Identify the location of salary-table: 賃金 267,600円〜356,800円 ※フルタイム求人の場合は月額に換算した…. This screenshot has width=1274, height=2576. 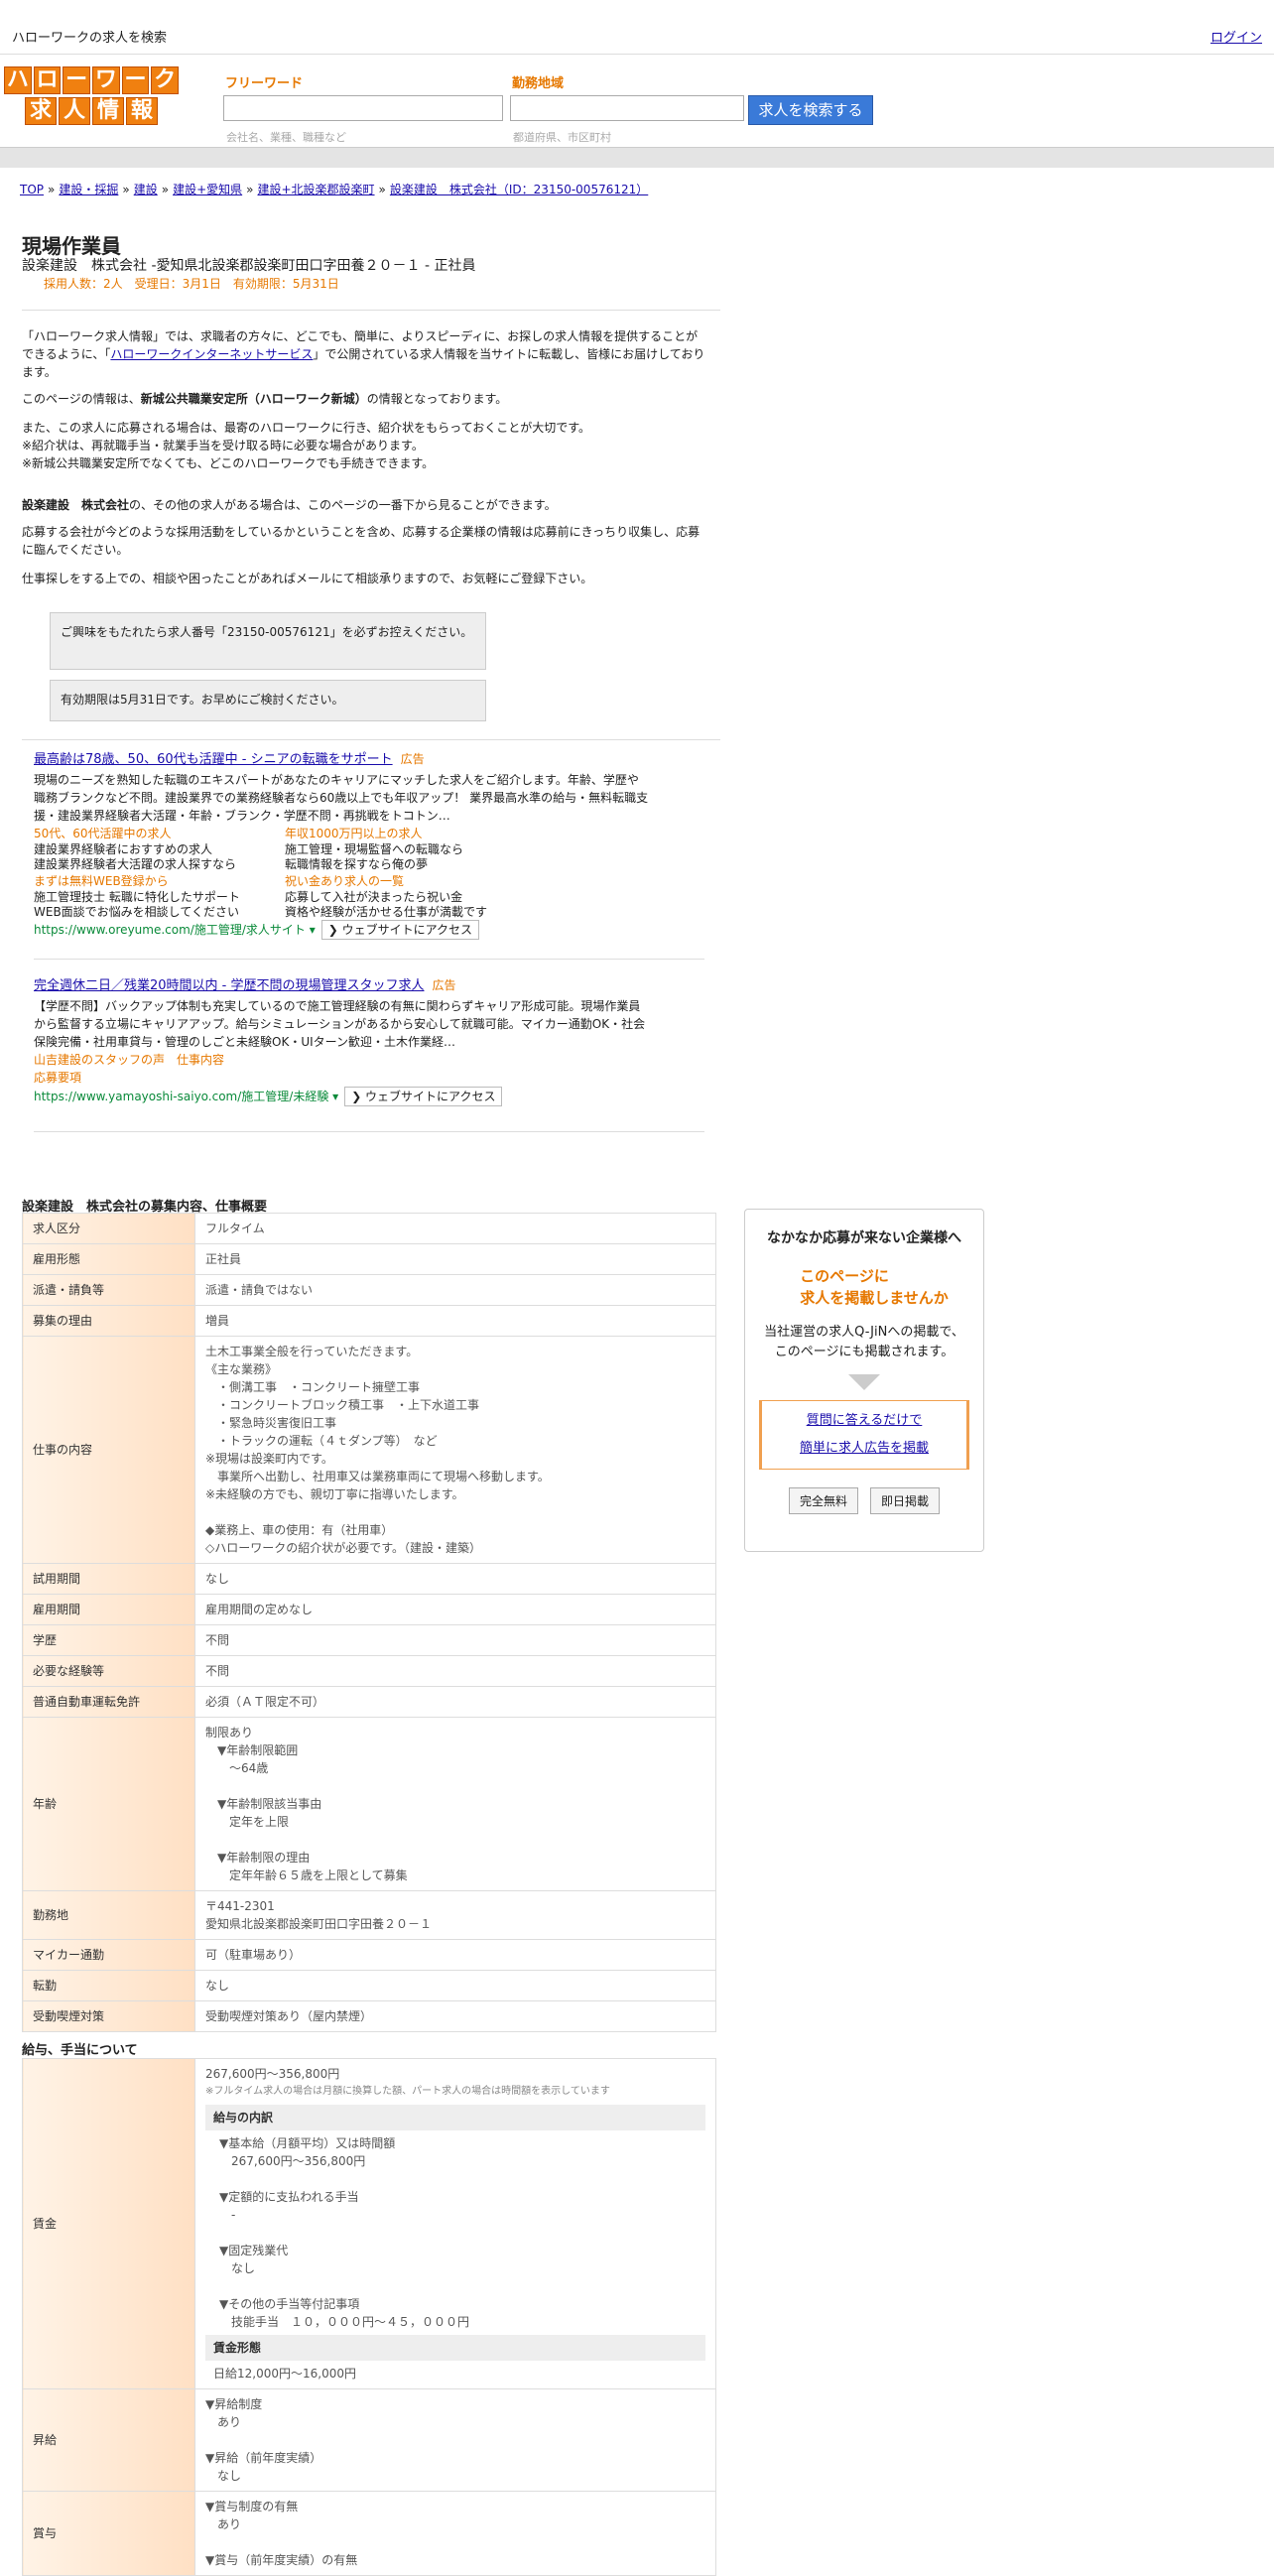
(369, 2317).